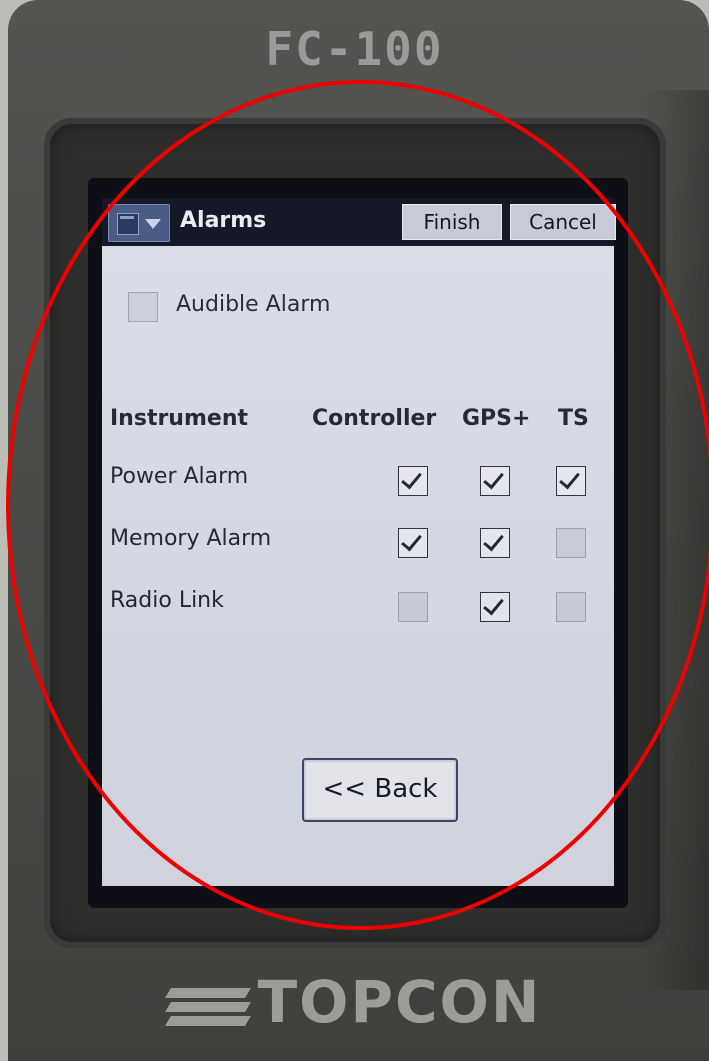 The width and height of the screenshot is (709, 1061). I want to click on start-menu-button, so click(139, 223).